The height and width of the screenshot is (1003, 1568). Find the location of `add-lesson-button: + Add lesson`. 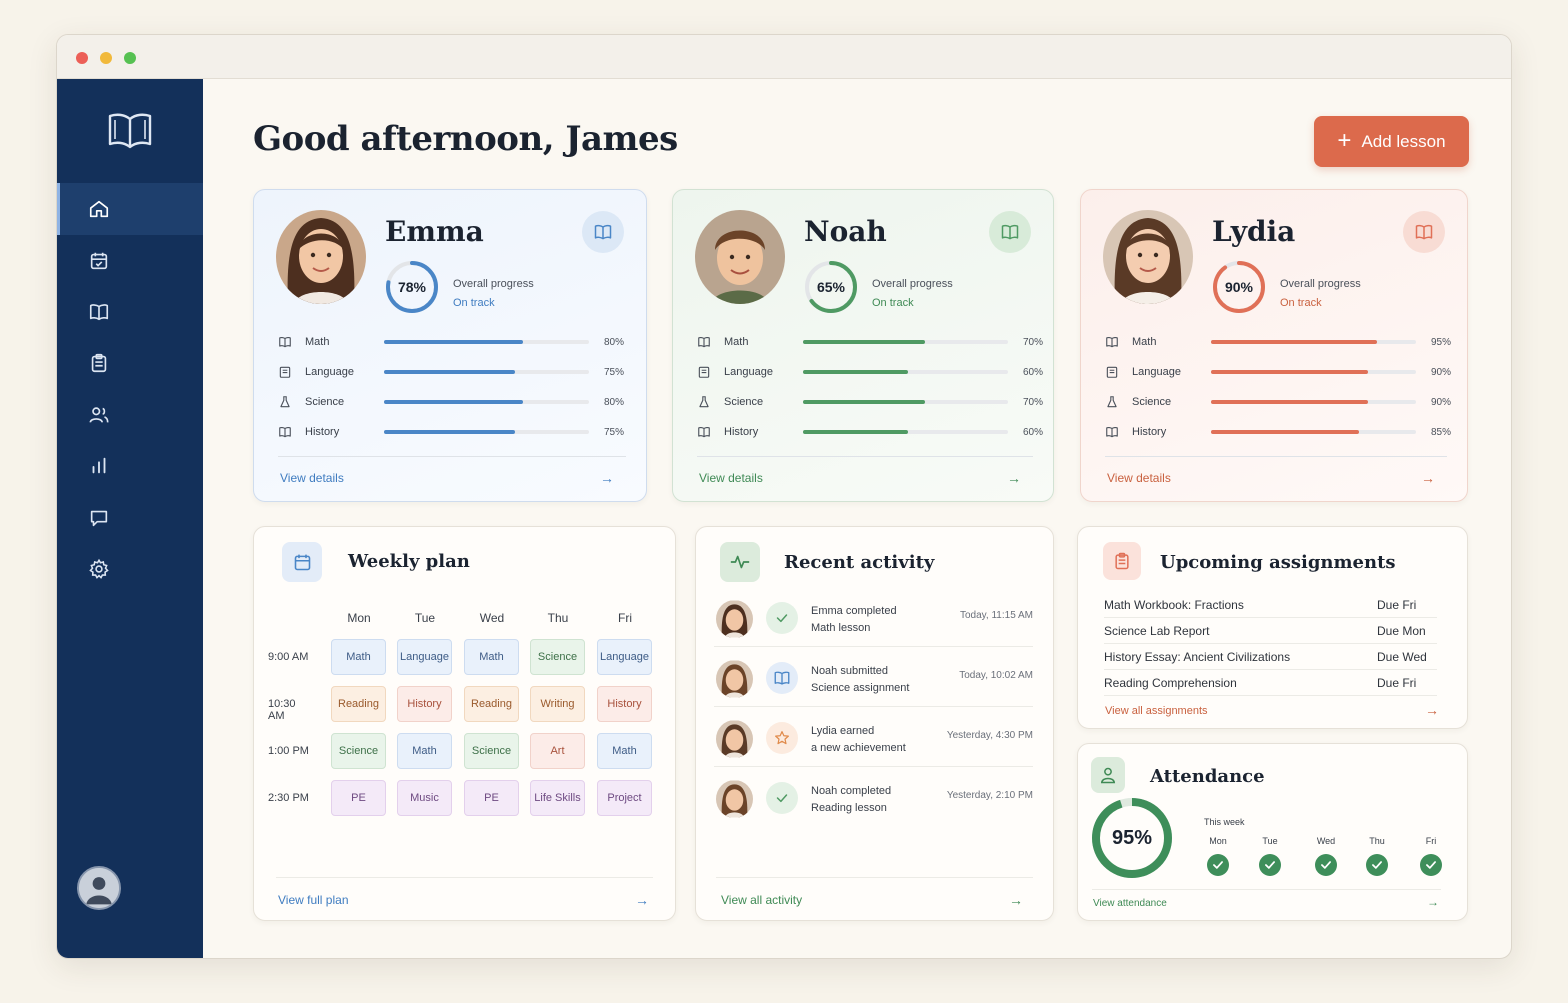

add-lesson-button: + Add lesson is located at coordinates (1391, 141).